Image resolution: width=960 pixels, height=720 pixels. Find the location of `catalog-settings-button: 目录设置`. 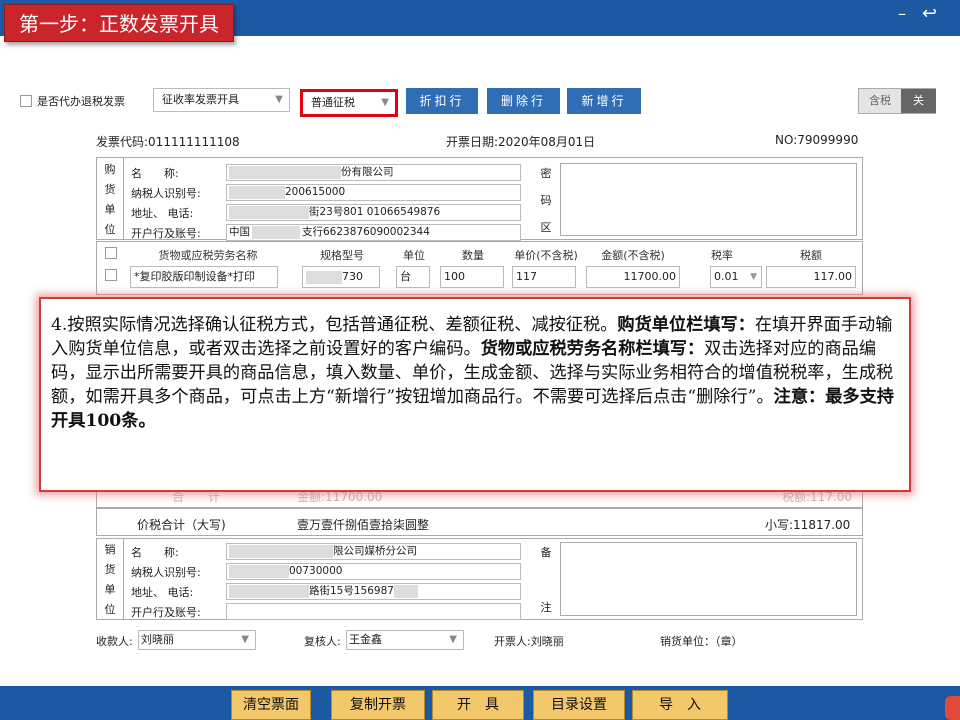

catalog-settings-button: 目录设置 is located at coordinates (579, 705).